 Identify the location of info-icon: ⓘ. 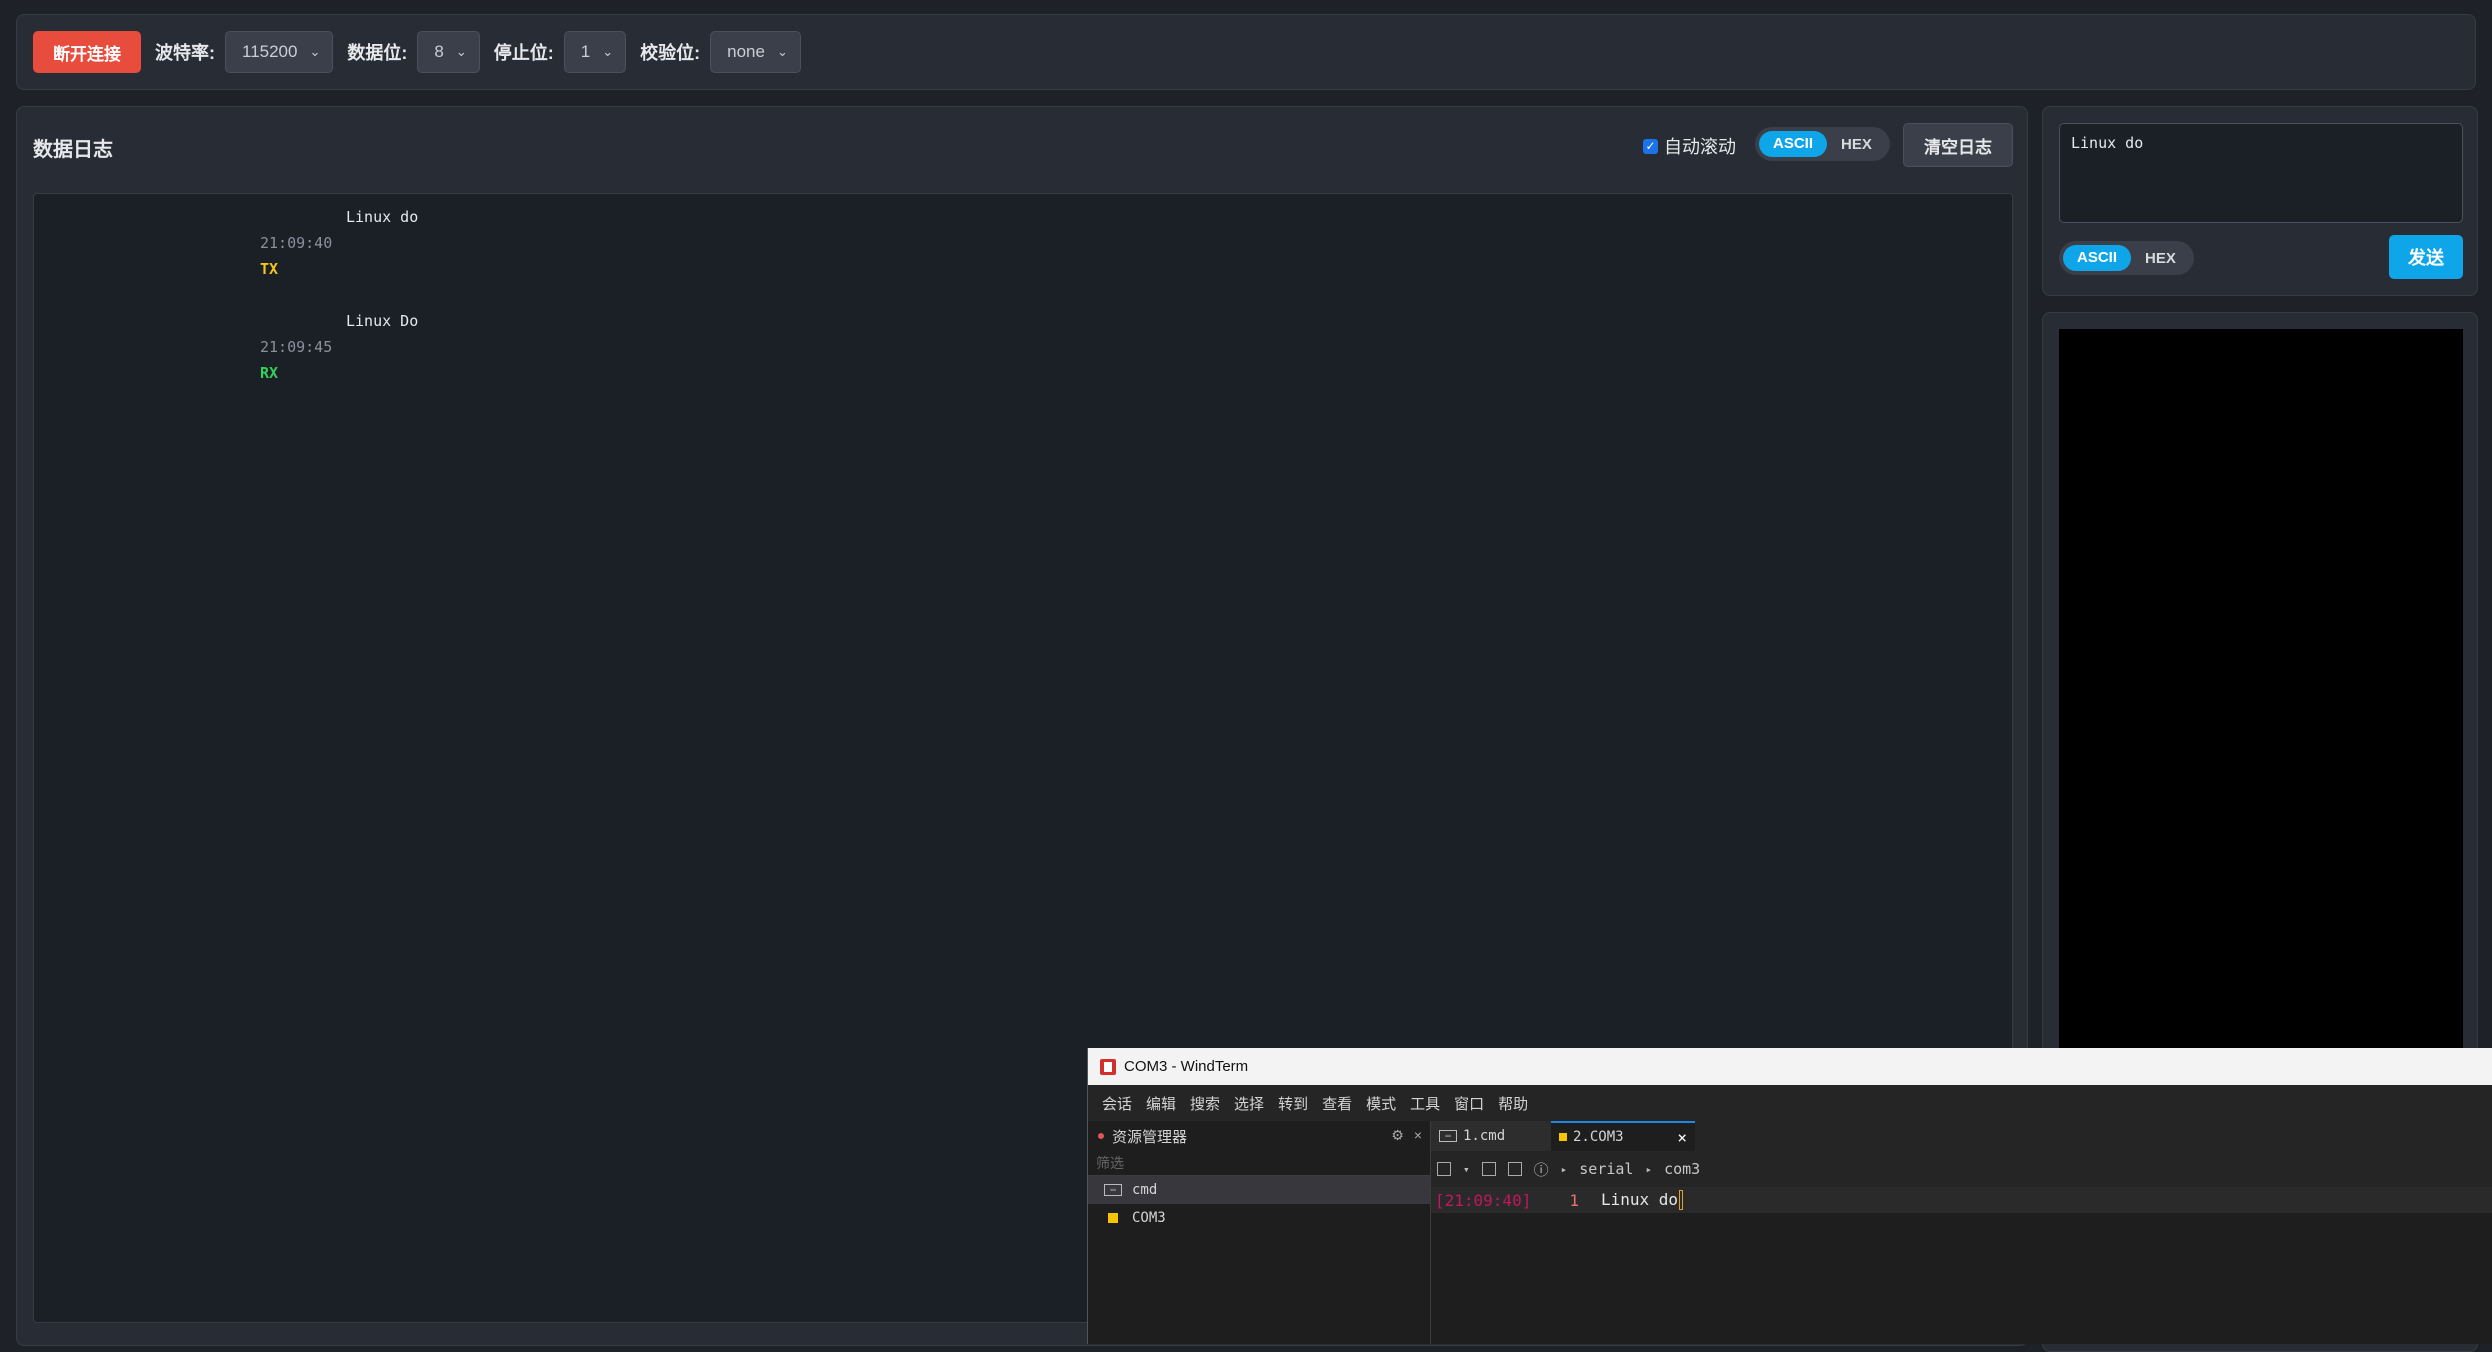
(1541, 1169).